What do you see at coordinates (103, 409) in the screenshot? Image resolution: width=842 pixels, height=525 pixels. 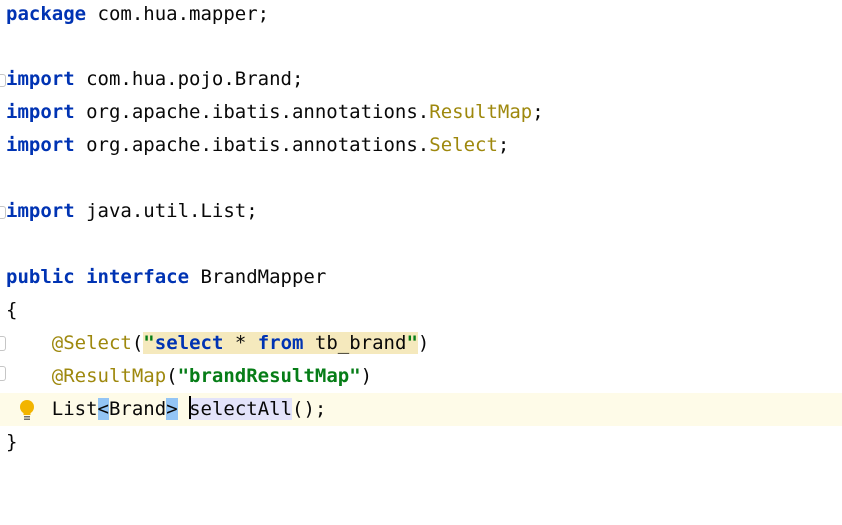 I see `generic-open-bracket: <` at bounding box center [103, 409].